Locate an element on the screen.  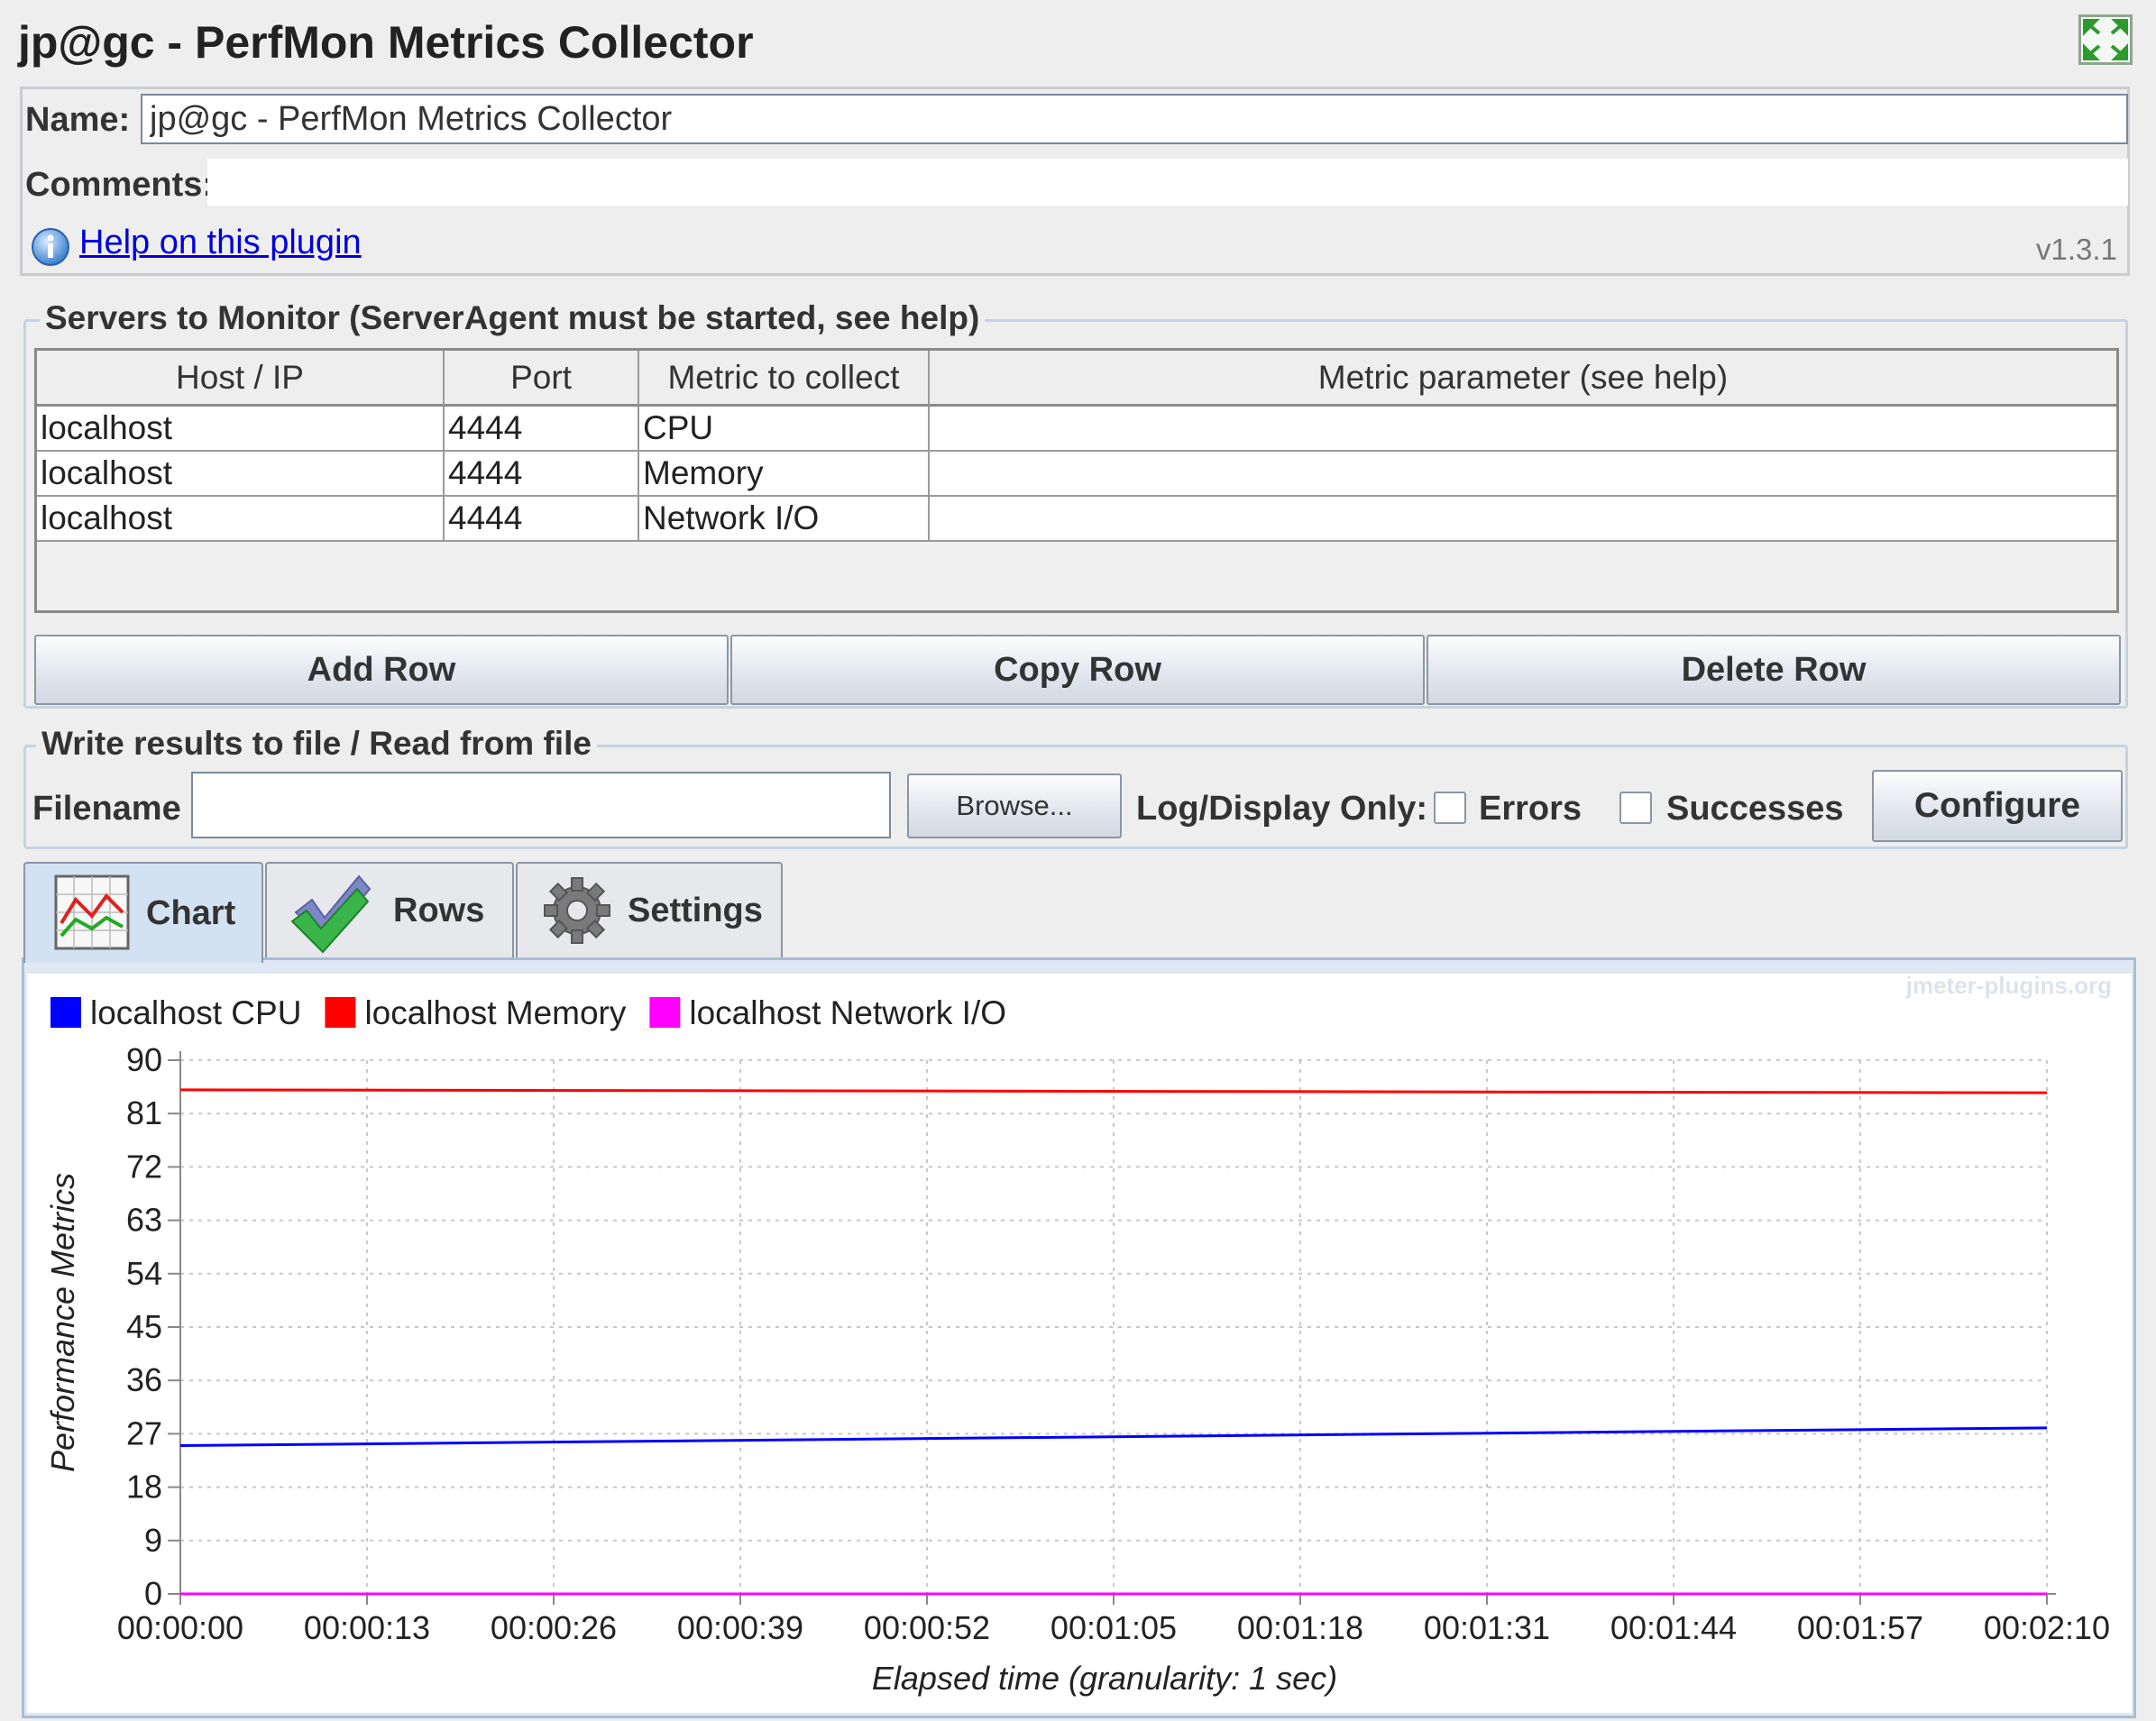
comments-label: Comments: is located at coordinates (120, 185).